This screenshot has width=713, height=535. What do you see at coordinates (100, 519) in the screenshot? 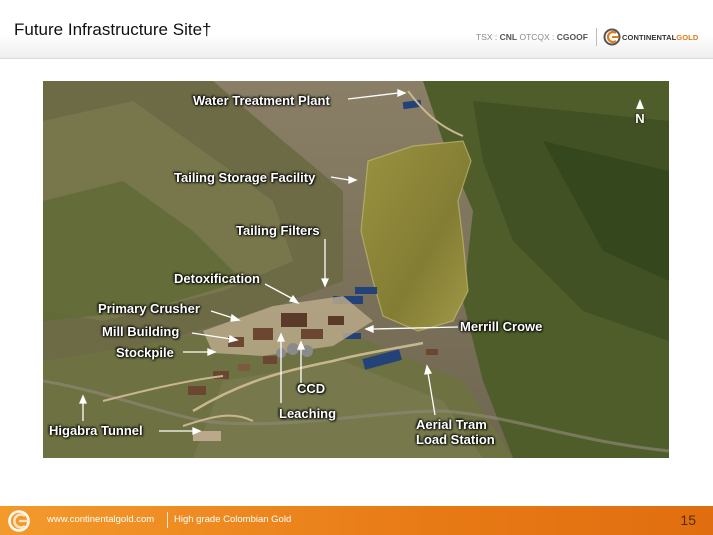
I see `website-link: www.continentalgold.com` at bounding box center [100, 519].